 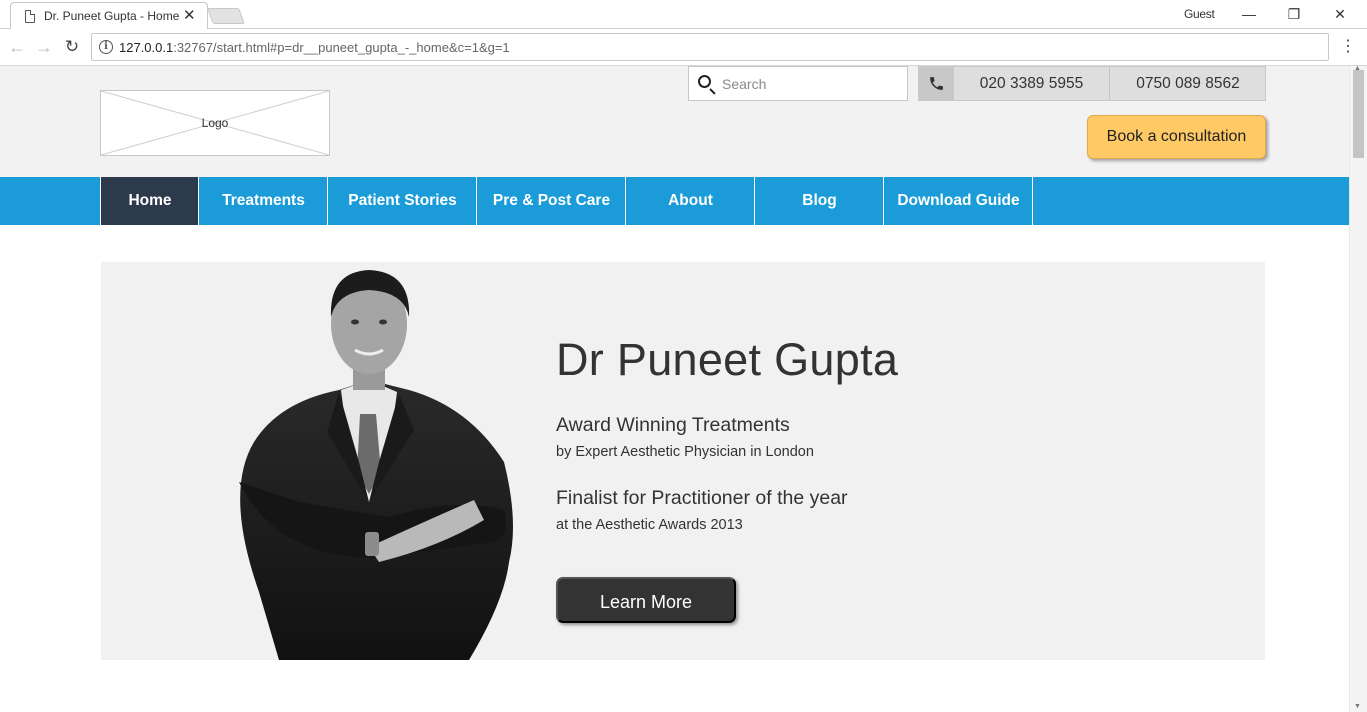 I want to click on url-host: 127.0.0.1, so click(x=146, y=47).